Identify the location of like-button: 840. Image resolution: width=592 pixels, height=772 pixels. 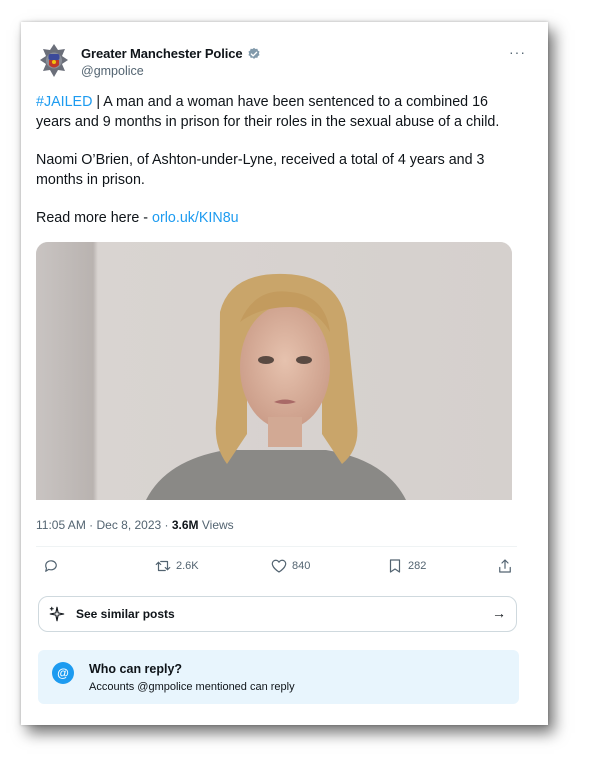
(290, 566).